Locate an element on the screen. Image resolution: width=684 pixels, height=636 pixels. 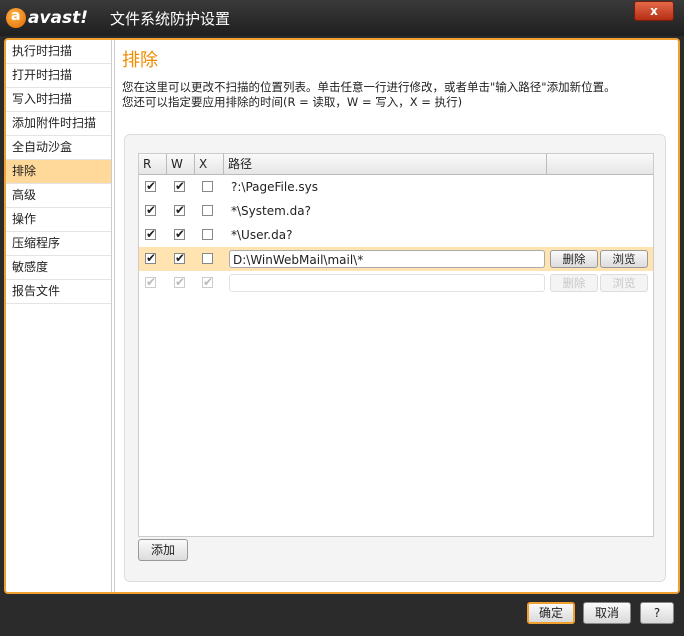
table-header: R W X 路径 is located at coordinates (396, 164).